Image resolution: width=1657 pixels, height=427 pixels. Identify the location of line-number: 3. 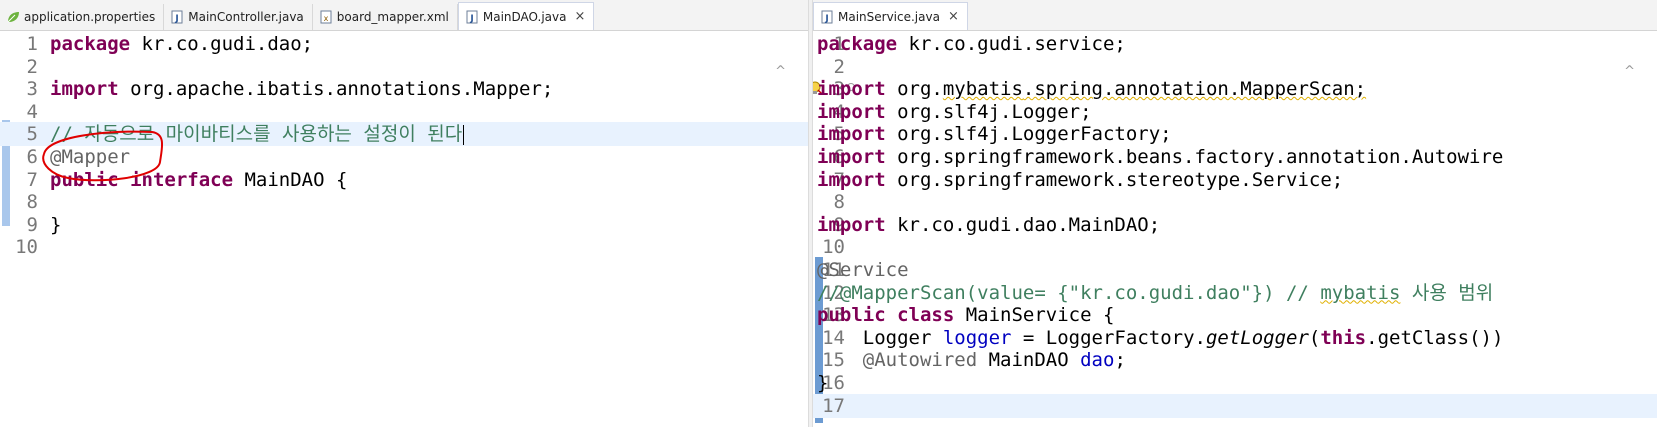
(32, 89).